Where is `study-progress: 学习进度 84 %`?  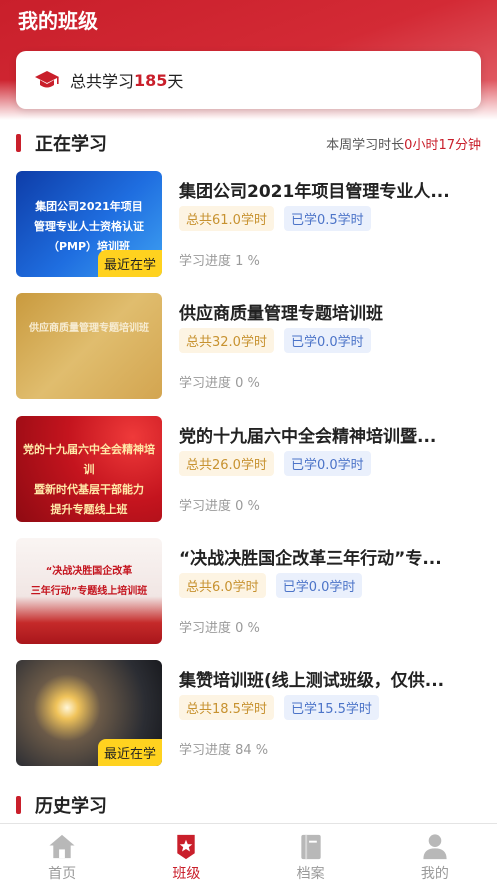 study-progress: 学习进度 84 % is located at coordinates (224, 750).